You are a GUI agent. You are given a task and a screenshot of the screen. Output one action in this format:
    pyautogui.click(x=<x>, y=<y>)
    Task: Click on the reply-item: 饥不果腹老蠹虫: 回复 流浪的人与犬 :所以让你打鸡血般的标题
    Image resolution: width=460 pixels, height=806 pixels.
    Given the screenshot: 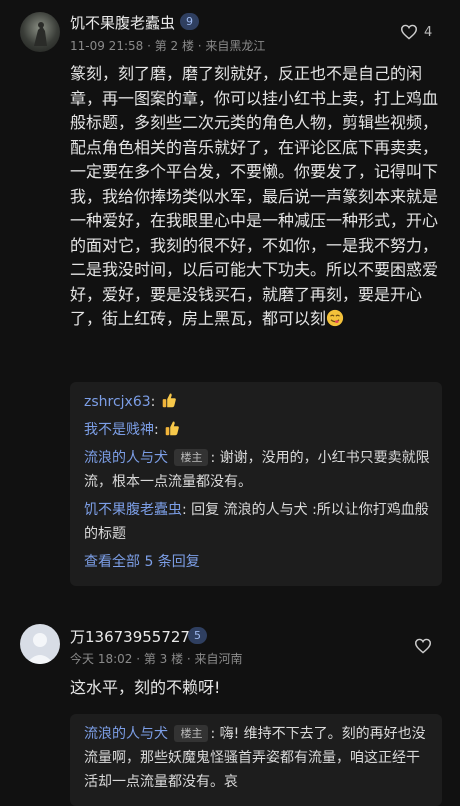 What is the action you would take?
    pyautogui.click(x=258, y=522)
    